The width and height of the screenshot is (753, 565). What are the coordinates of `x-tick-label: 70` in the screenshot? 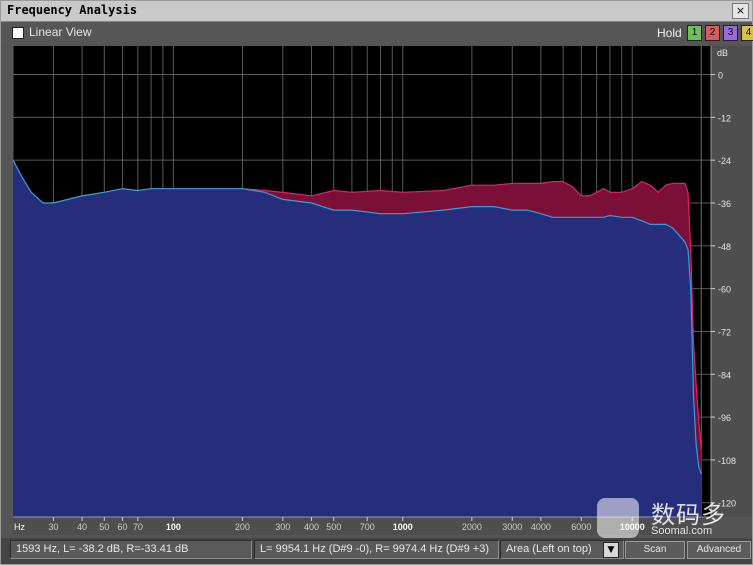 It's located at (138, 527).